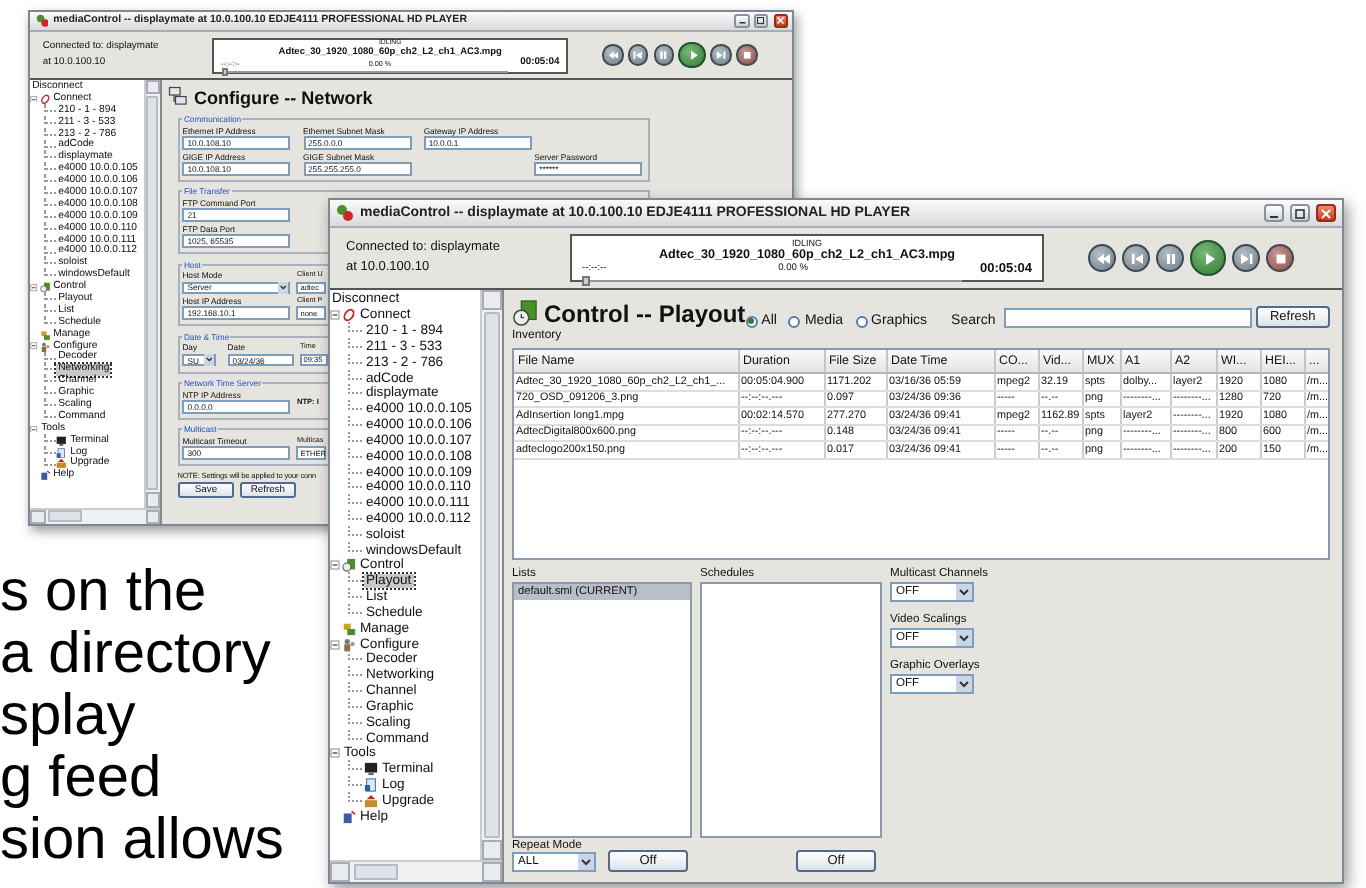 The width and height of the screenshot is (1366, 888). Describe the element at coordinates (283, 98) in the screenshot. I see `panel-title: Configure -- Network` at that location.